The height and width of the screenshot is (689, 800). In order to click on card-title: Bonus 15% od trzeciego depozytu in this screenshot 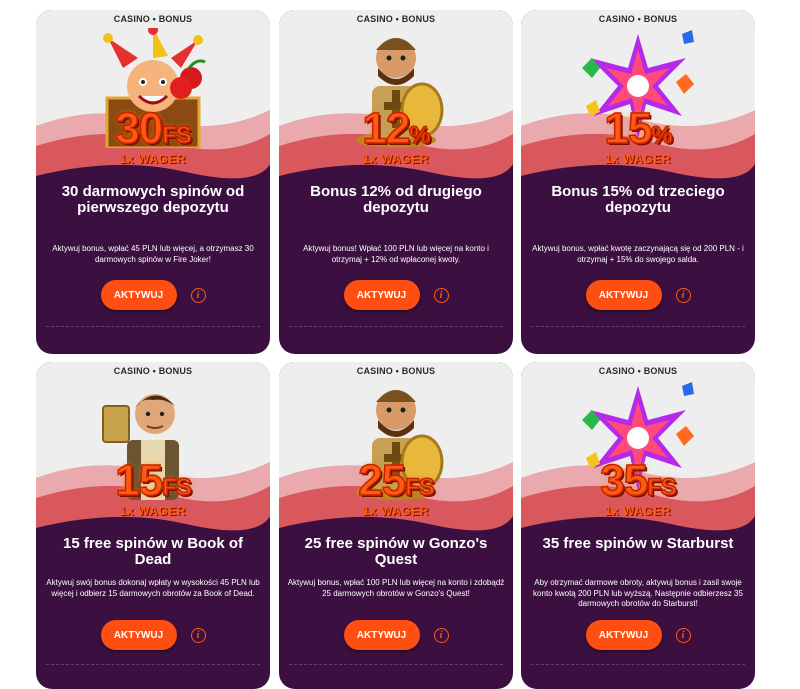, I will do `click(638, 199)`.